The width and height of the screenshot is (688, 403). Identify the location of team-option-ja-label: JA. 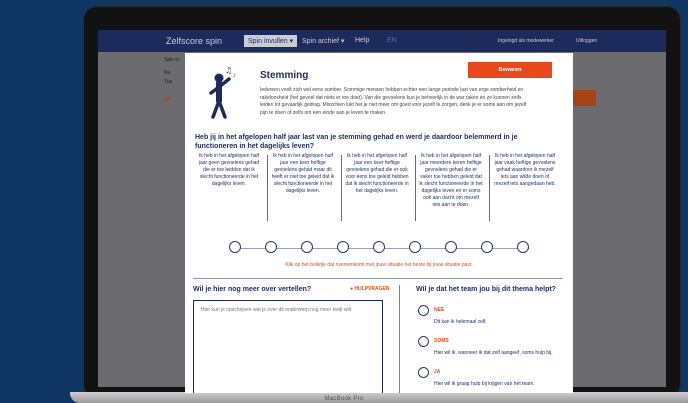
(437, 372).